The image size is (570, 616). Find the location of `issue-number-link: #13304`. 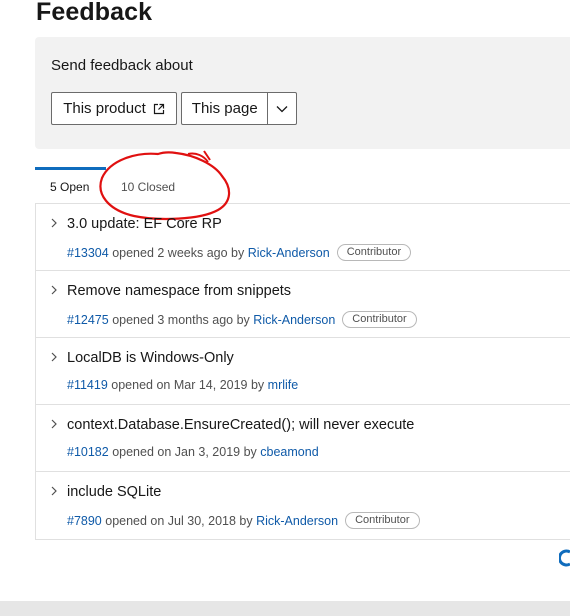

issue-number-link: #13304 is located at coordinates (88, 253).